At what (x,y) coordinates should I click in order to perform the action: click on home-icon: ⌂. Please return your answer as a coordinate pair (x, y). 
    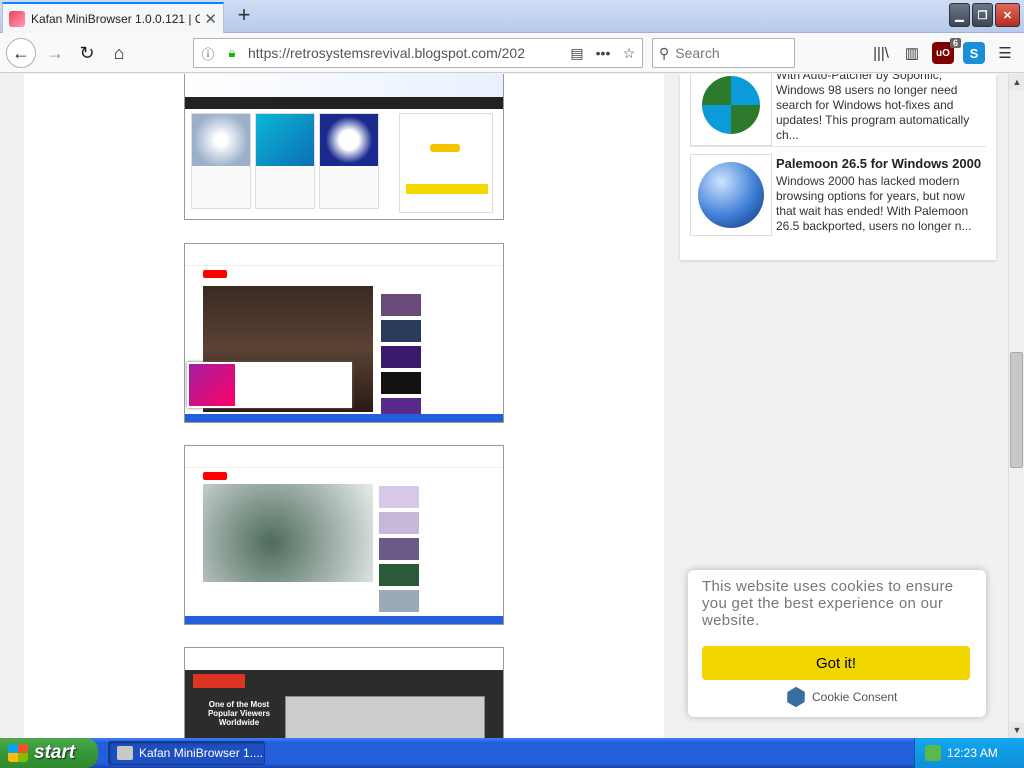
    Looking at the image, I should click on (119, 52).